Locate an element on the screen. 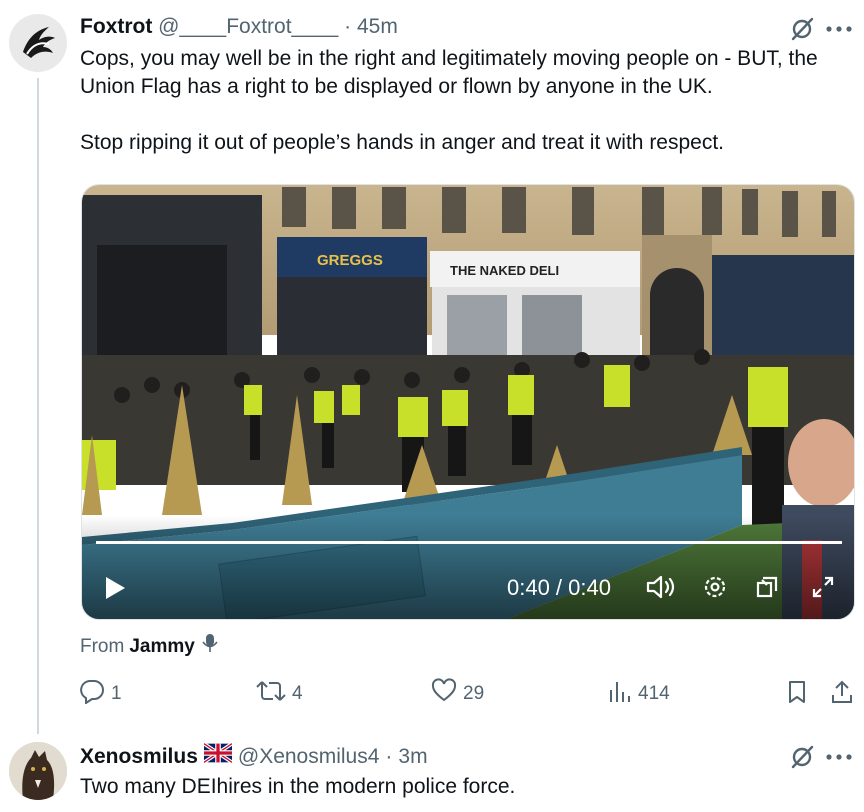 This screenshot has width=864, height=812. reply-time: 3m is located at coordinates (412, 757).